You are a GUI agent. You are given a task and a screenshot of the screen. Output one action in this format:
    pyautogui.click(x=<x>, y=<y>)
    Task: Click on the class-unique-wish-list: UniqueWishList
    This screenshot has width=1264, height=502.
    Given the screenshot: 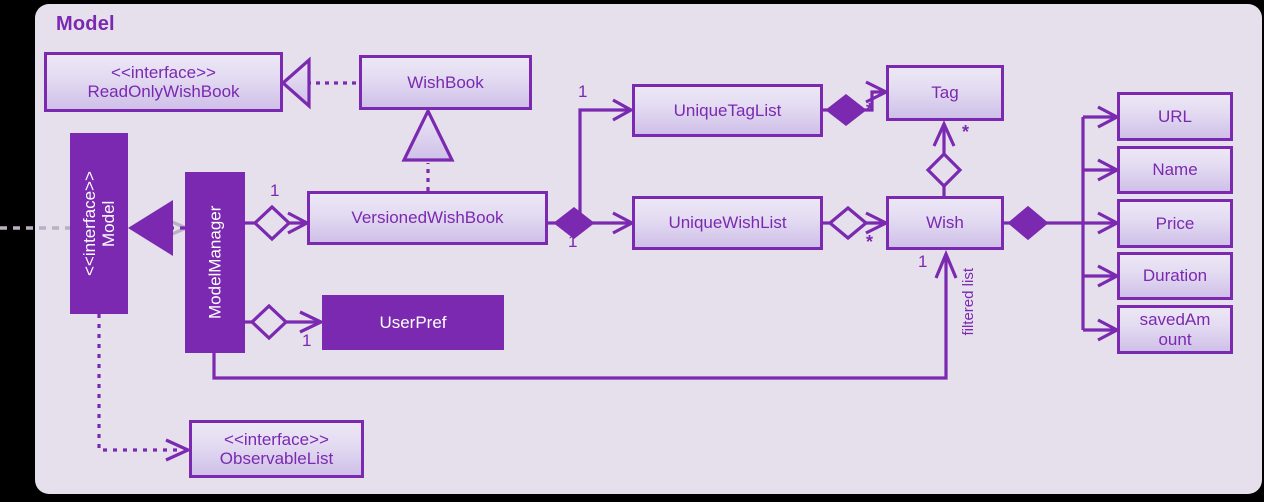 What is the action you would take?
    pyautogui.click(x=727, y=223)
    